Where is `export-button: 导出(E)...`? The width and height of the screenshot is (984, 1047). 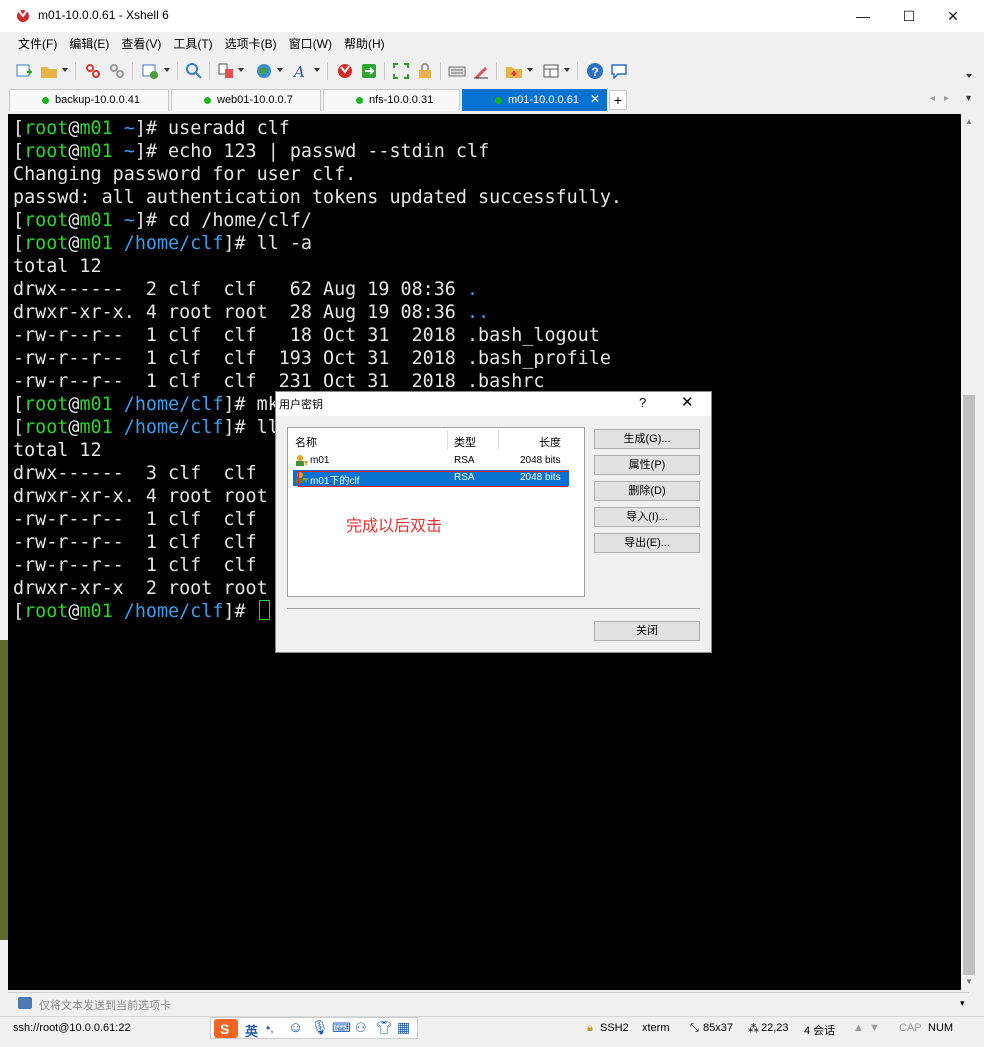
export-button: 导出(E)... is located at coordinates (647, 543).